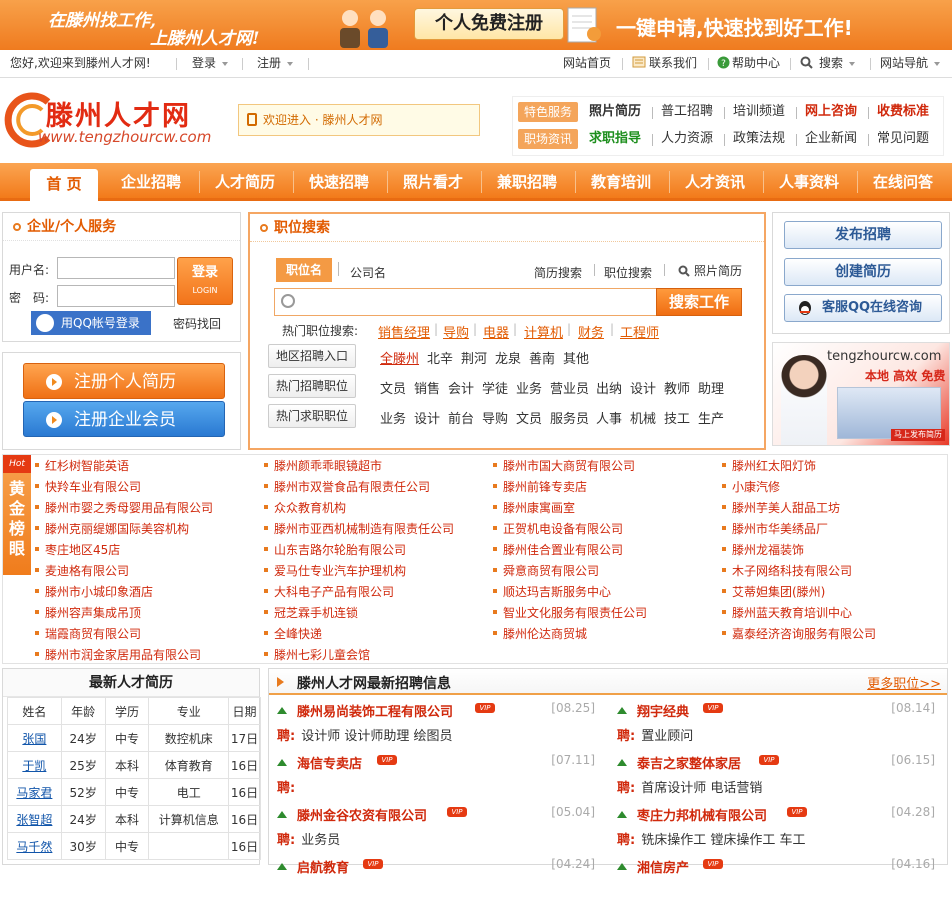 This screenshot has width=952, height=909. What do you see at coordinates (87, 612) in the screenshot?
I see `company-link: 滕州容声集成吊顶` at bounding box center [87, 612].